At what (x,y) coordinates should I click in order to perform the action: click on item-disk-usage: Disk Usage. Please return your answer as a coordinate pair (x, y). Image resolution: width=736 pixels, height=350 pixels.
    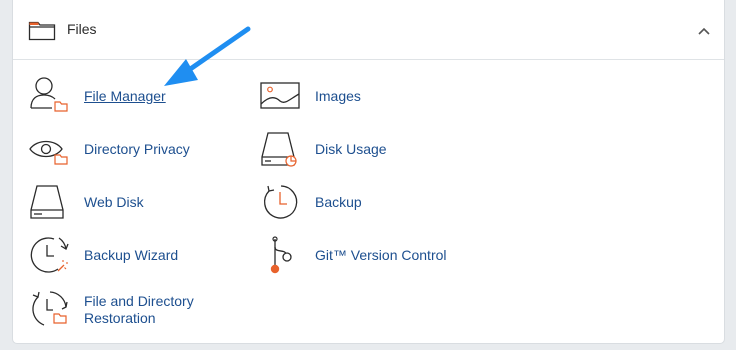
    Looking at the image, I should click on (359, 149).